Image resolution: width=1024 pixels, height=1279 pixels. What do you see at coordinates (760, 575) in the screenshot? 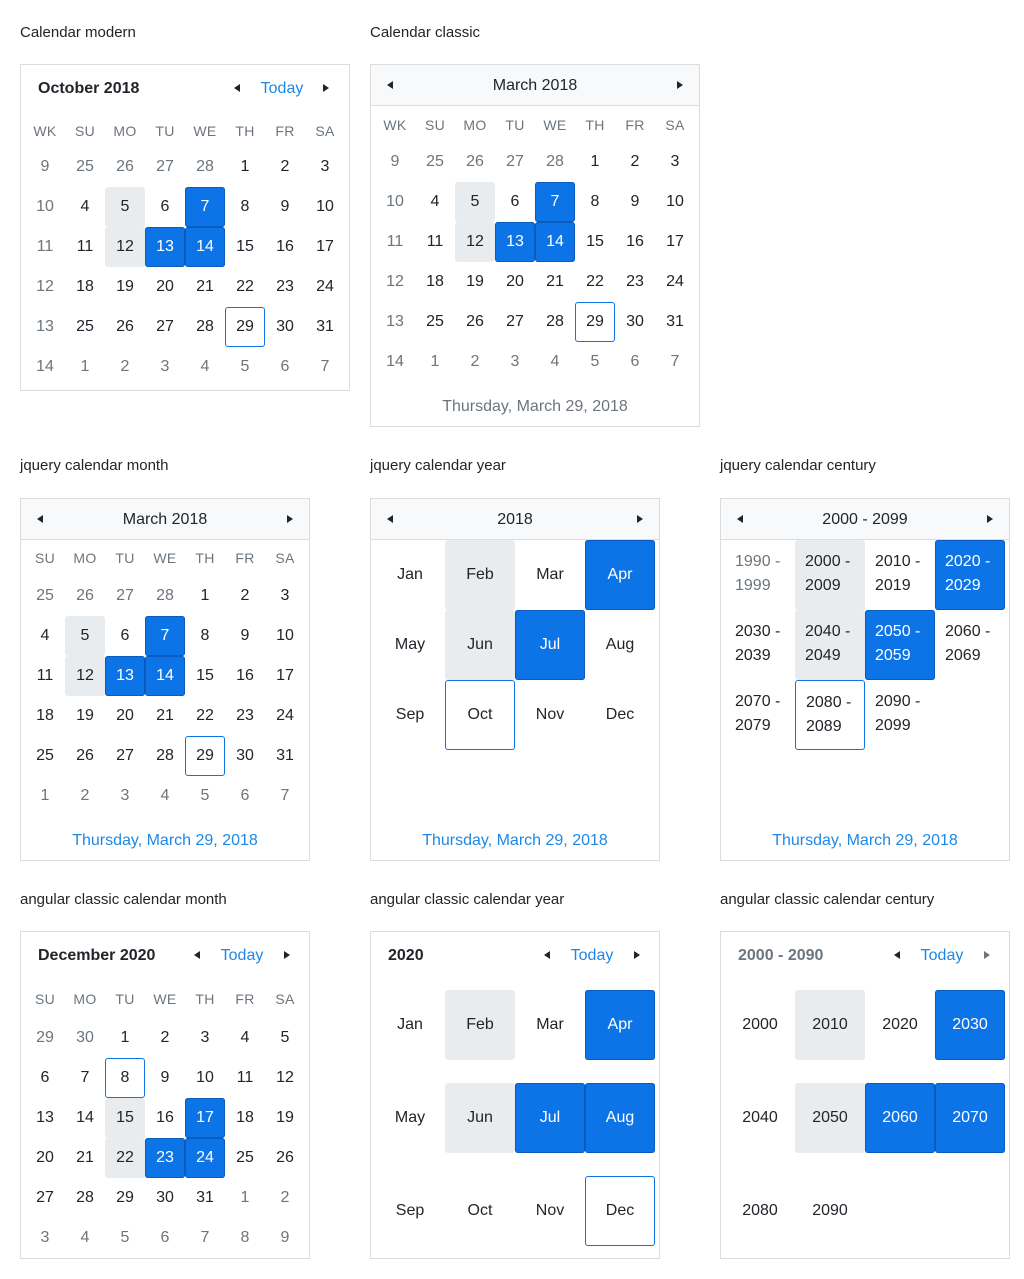
I see `decade-cell: 1990 - 1999` at bounding box center [760, 575].